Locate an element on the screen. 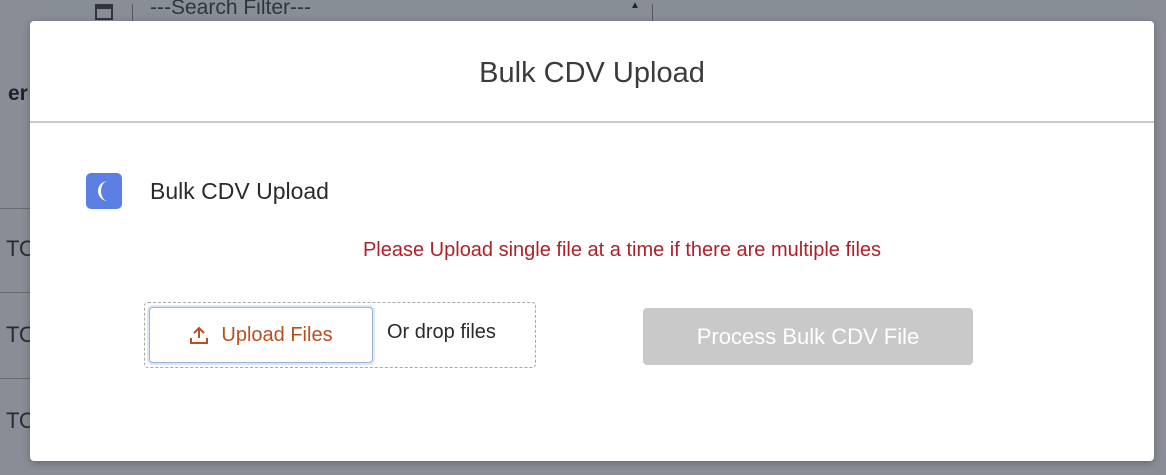  upload-icon is located at coordinates (199, 335).